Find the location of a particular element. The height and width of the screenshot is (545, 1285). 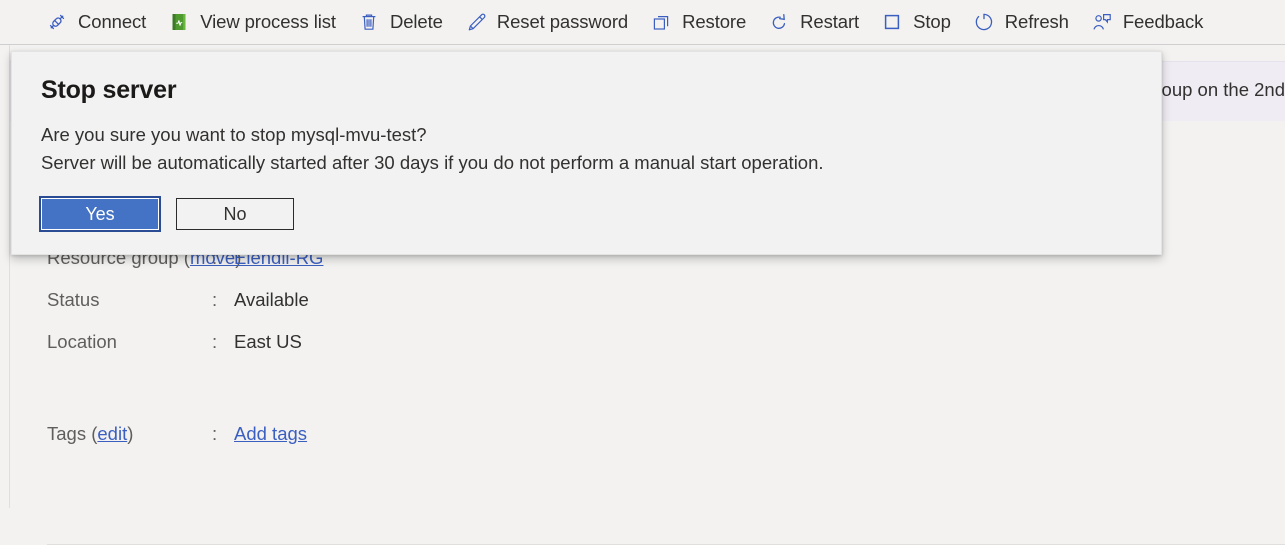

command-reset-password: Reset password is located at coordinates (551, 22).